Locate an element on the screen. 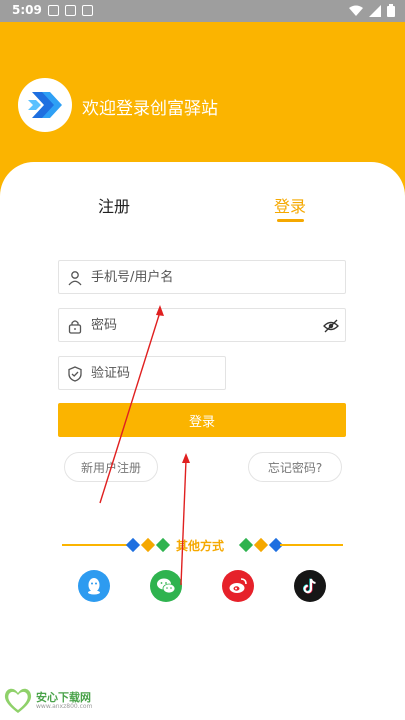 The image size is (405, 720). watermark-url: www.anxz800.com is located at coordinates (64, 706).